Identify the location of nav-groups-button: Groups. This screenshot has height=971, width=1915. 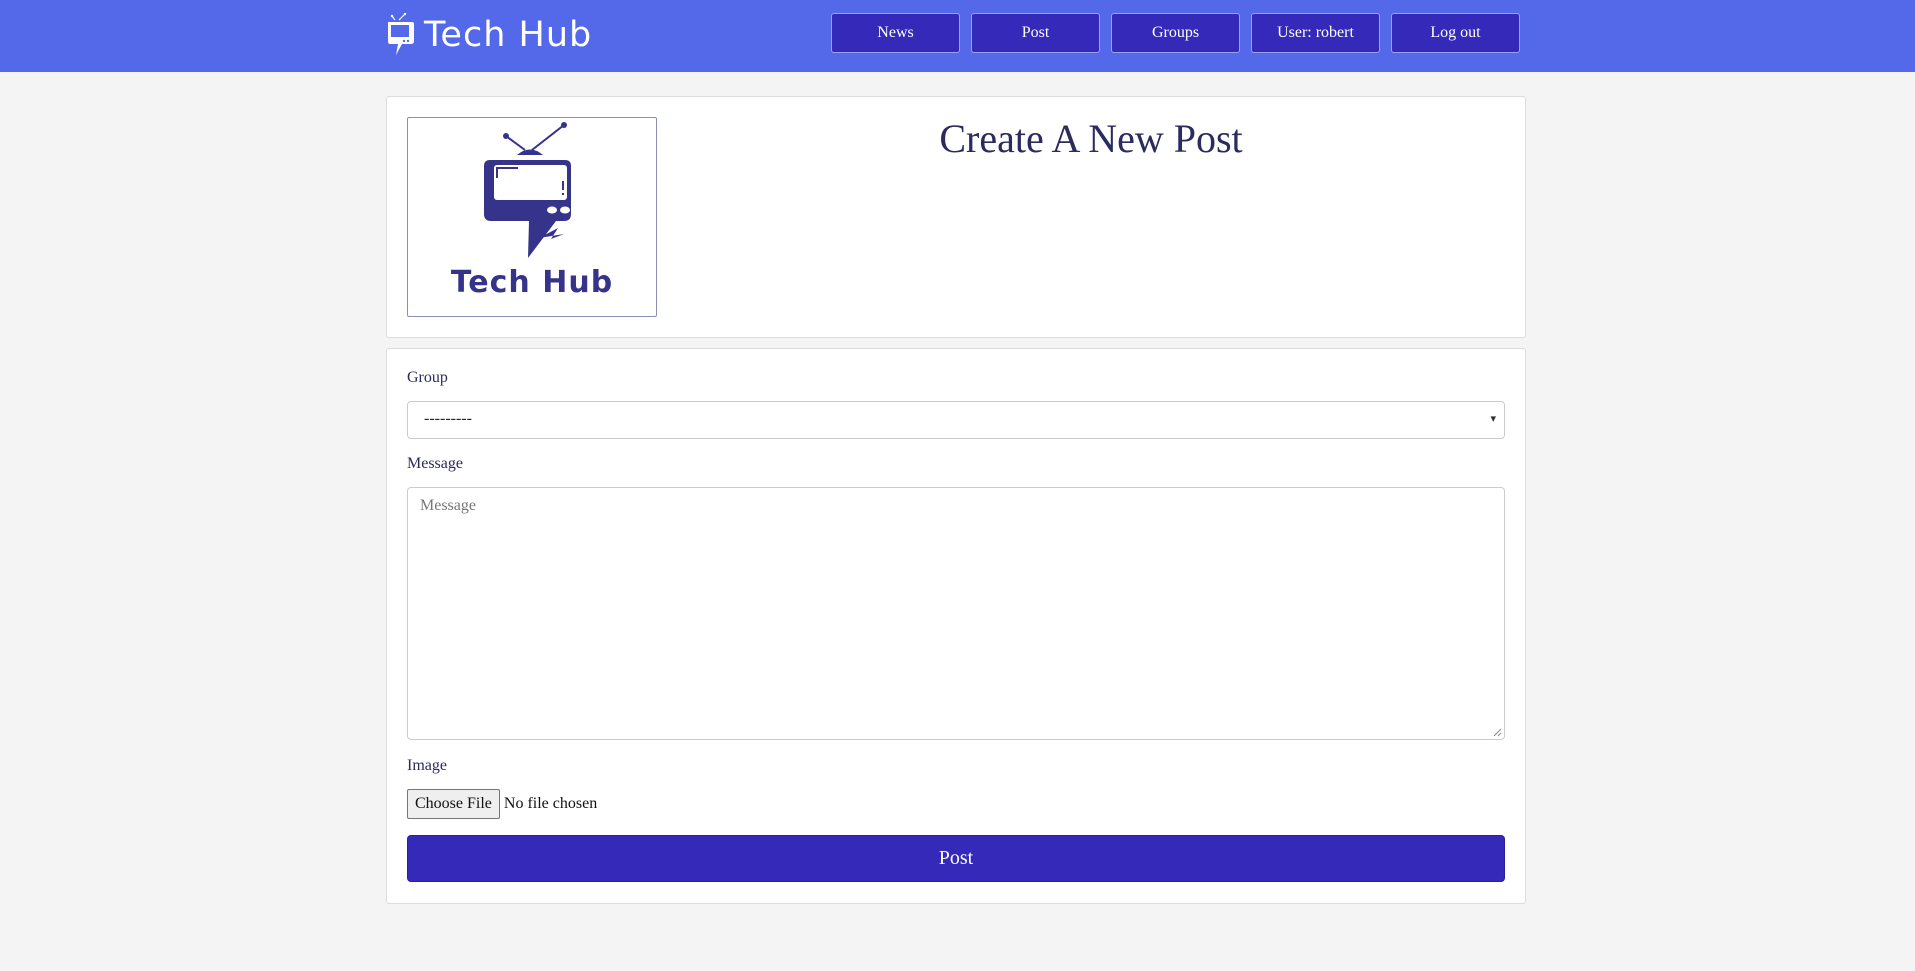
(1175, 33).